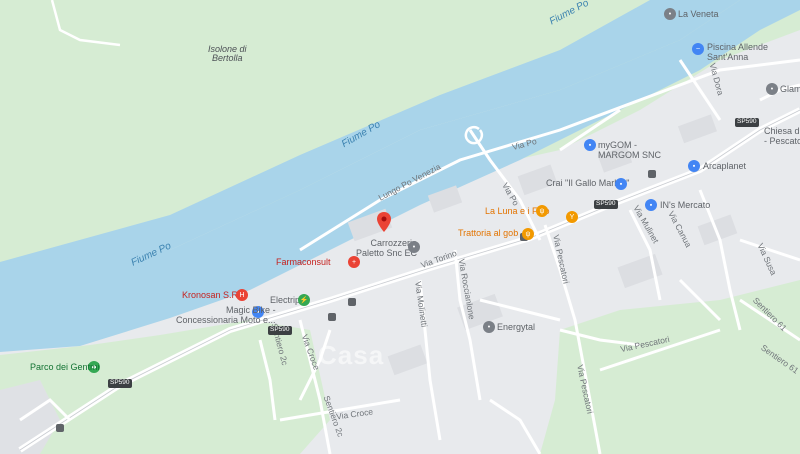 The width and height of the screenshot is (800, 454). Describe the element at coordinates (354, 262) in the screenshot. I see `pharmacy-icon: +` at that location.